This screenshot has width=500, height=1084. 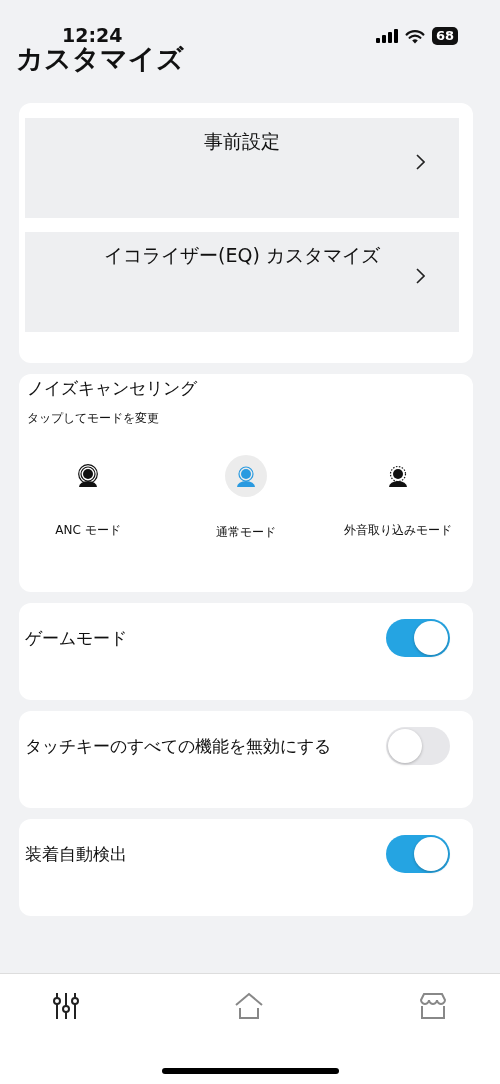 I want to click on section-subtitle: タップしてモードを変更, so click(x=93, y=418).